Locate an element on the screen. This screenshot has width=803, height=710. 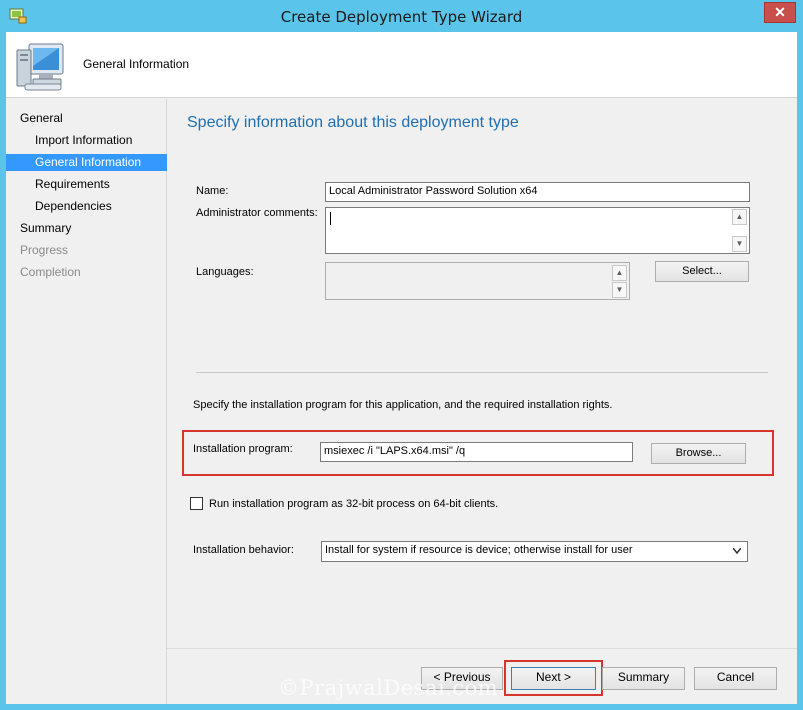
nav-item-general: General is located at coordinates (86, 118).